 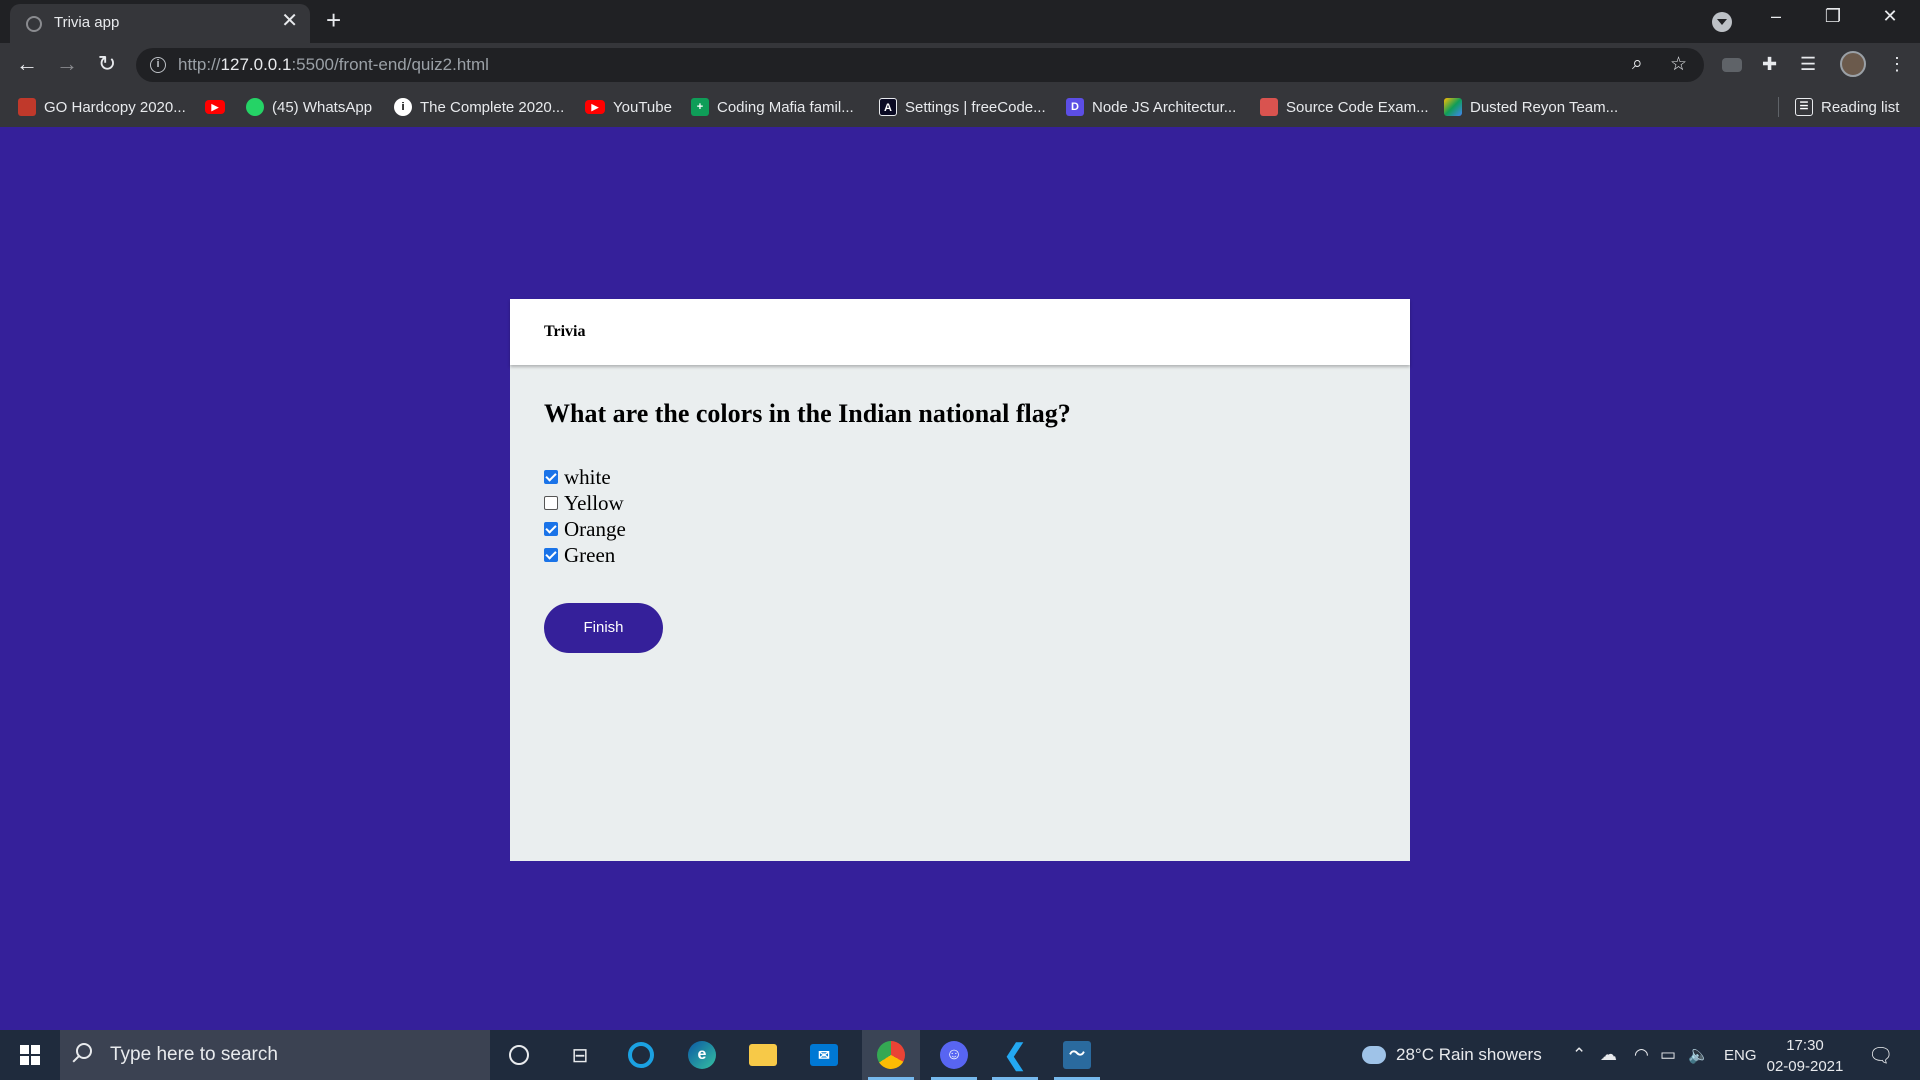 What do you see at coordinates (1698, 1055) in the screenshot?
I see `volume-icon: 🔈` at bounding box center [1698, 1055].